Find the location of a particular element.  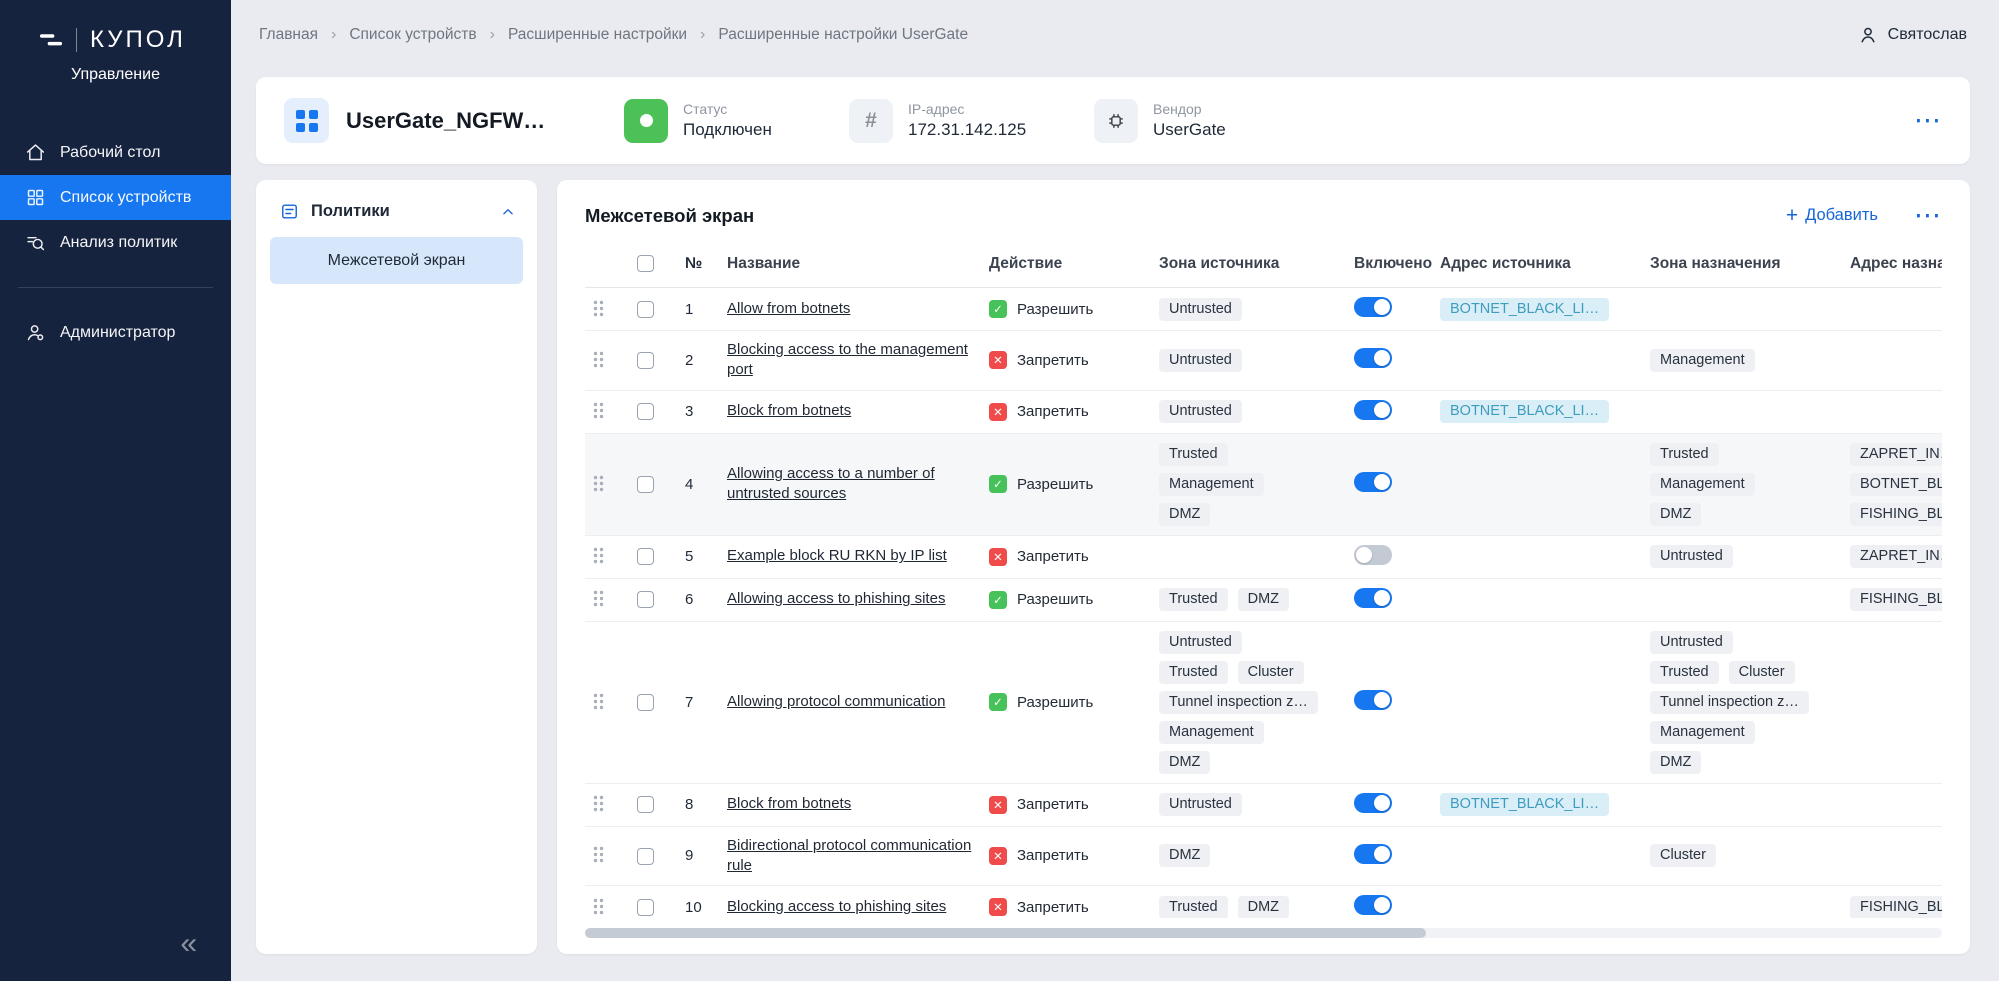

sidebar-collapse-button: « is located at coordinates (205, 955).